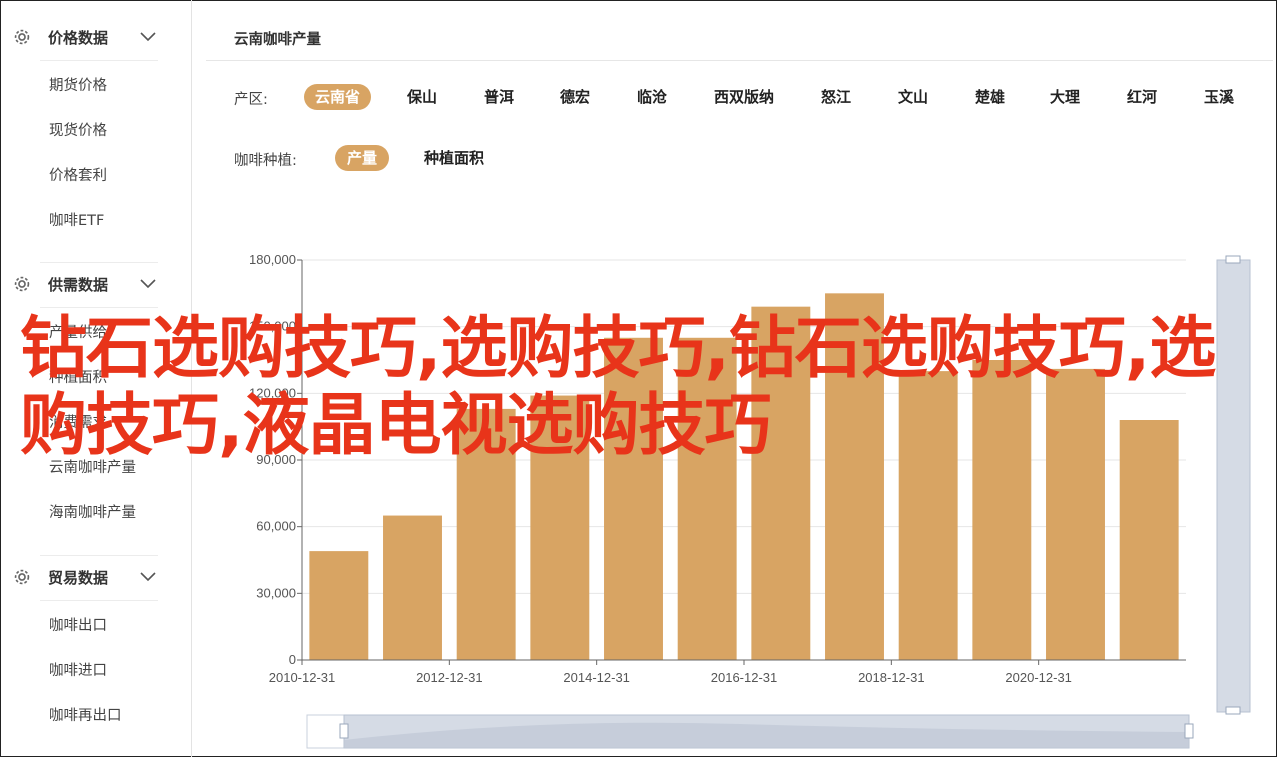  I want to click on region-label: 产区:, so click(251, 100).